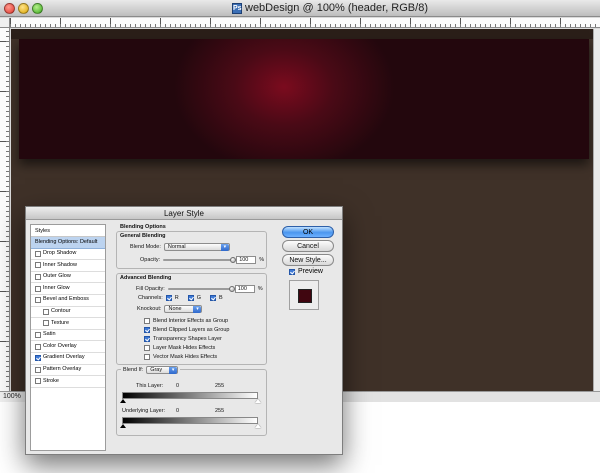 Image resolution: width=600 pixels, height=473 pixels. I want to click on underlying-layer-label: Underlying Layer:, so click(144, 411).